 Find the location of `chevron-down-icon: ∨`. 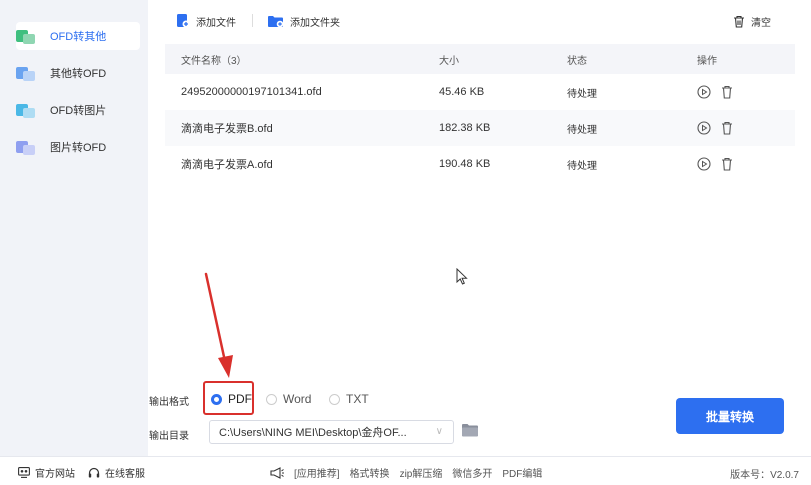

chevron-down-icon: ∨ is located at coordinates (439, 431).